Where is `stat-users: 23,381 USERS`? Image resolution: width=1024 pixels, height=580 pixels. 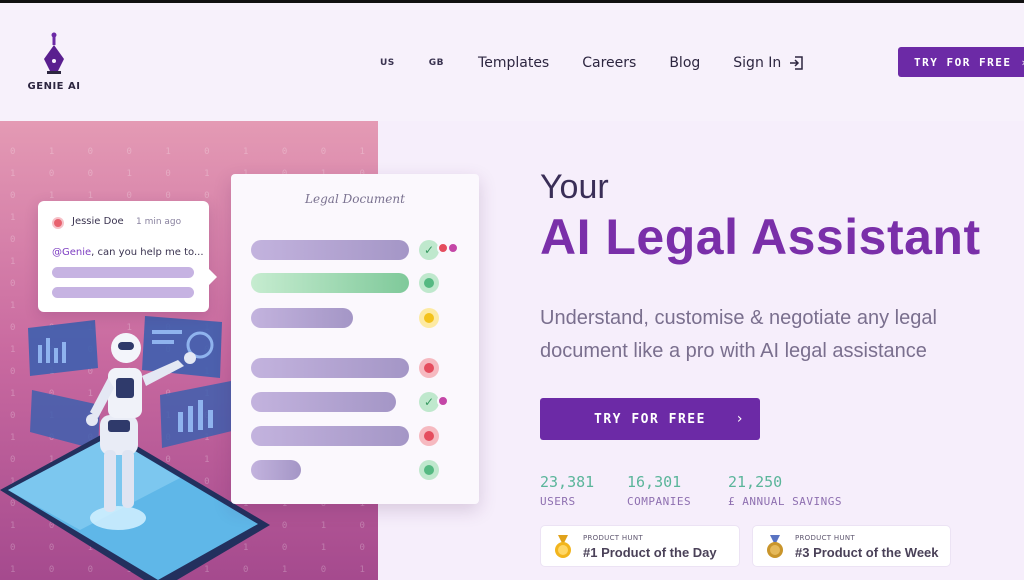
stat-users: 23,381 USERS is located at coordinates (567, 490).